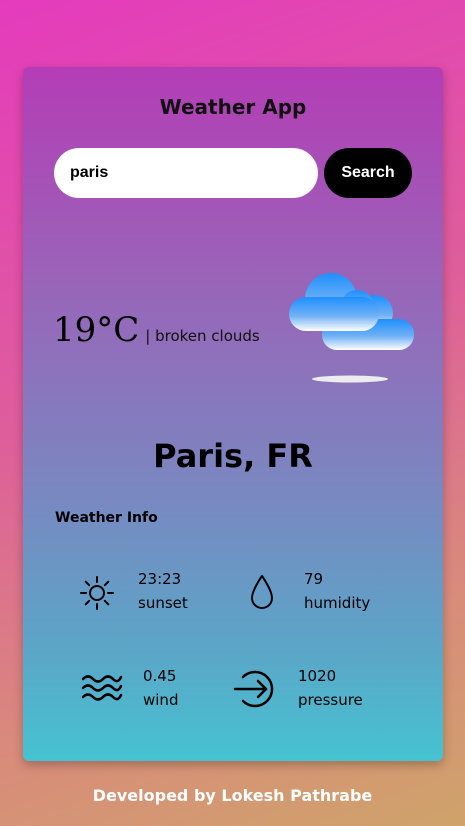 Image resolution: width=465 pixels, height=826 pixels. What do you see at coordinates (337, 603) in the screenshot?
I see `humidity-label: humidity` at bounding box center [337, 603].